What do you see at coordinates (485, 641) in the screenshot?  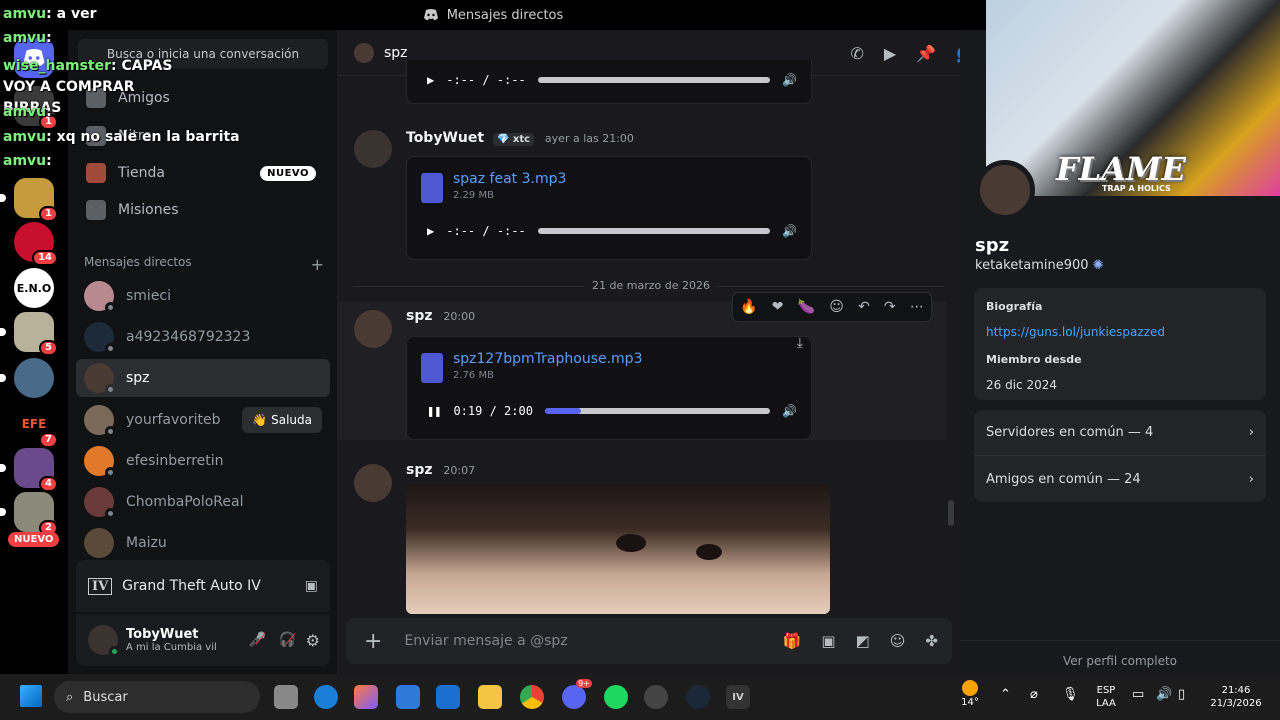 I see `message-input: Enviar mensaje a @spz` at bounding box center [485, 641].